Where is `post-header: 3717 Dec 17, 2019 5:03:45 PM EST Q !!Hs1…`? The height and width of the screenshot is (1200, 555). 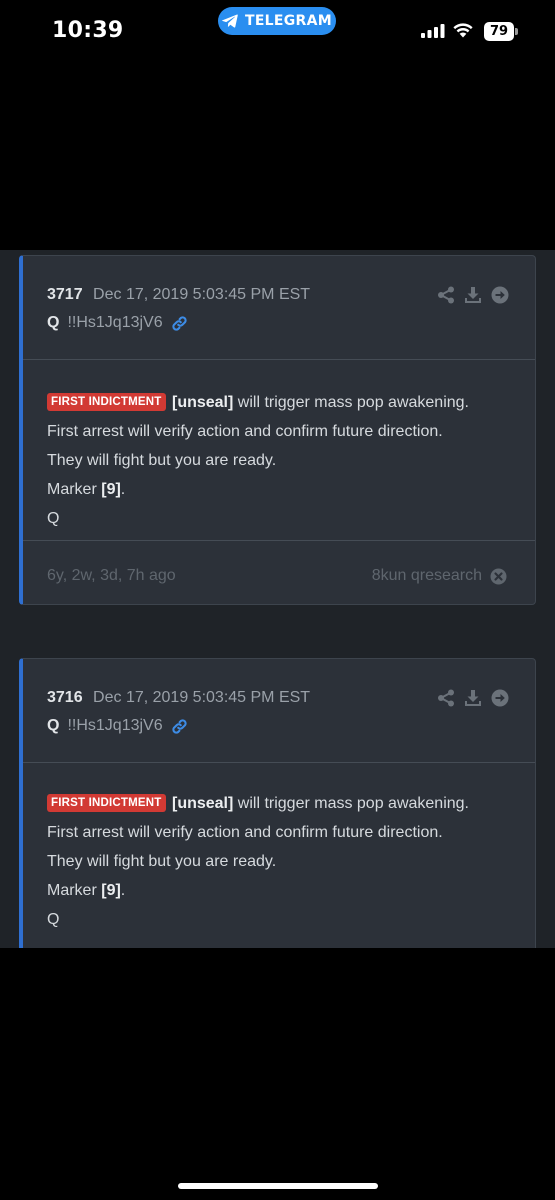 post-header: 3717 Dec 17, 2019 5:03:45 PM EST Q !!Hs1… is located at coordinates (279, 308).